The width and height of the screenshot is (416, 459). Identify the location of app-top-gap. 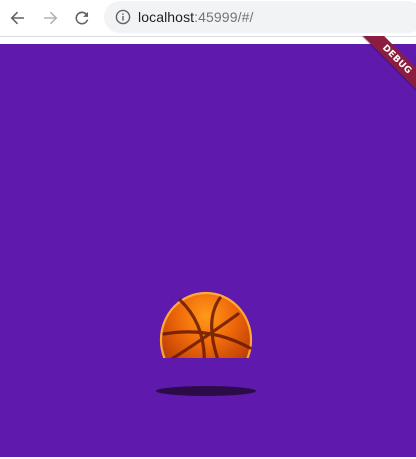
(208, 40).